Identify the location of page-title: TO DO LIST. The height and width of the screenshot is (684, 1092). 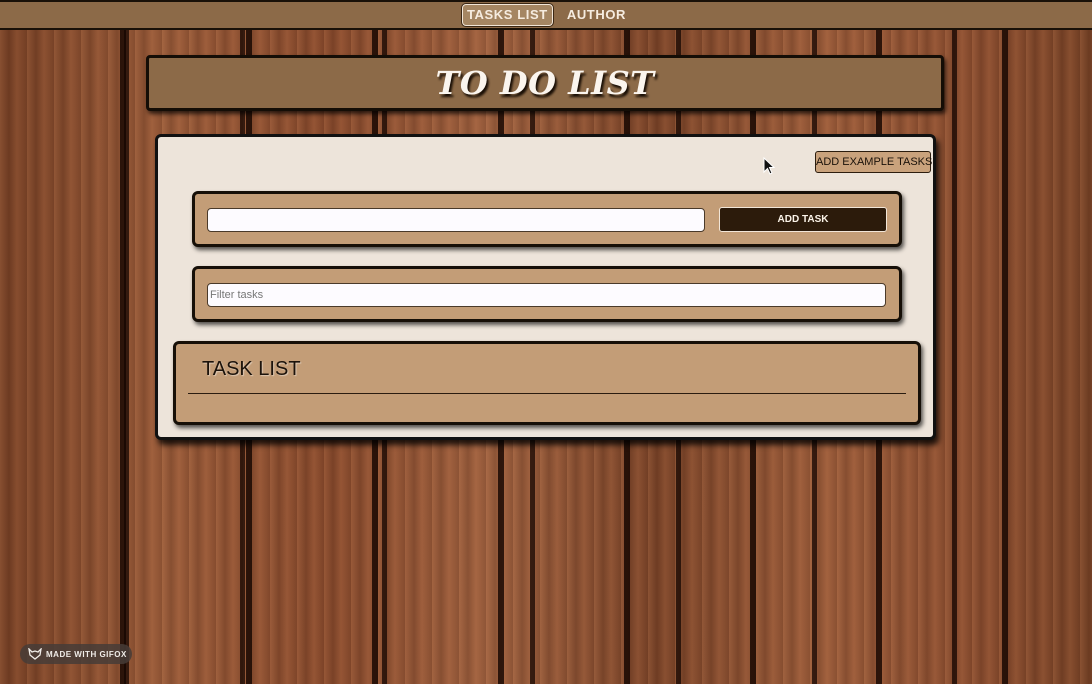
(545, 83).